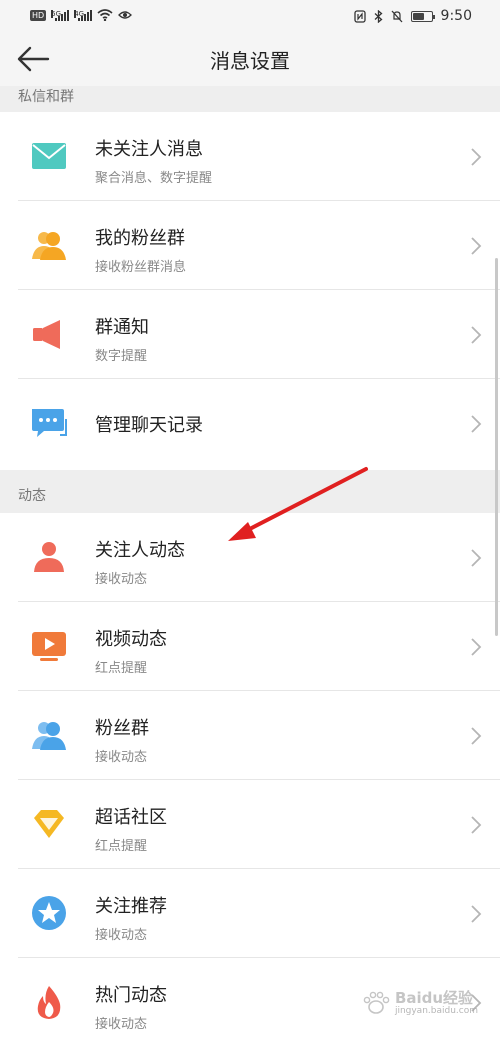 Image resolution: width=500 pixels, height=1047 pixels. I want to click on settings-item-my-fan-group: 我的粉丝群 接收粉丝群消息, so click(250, 245).